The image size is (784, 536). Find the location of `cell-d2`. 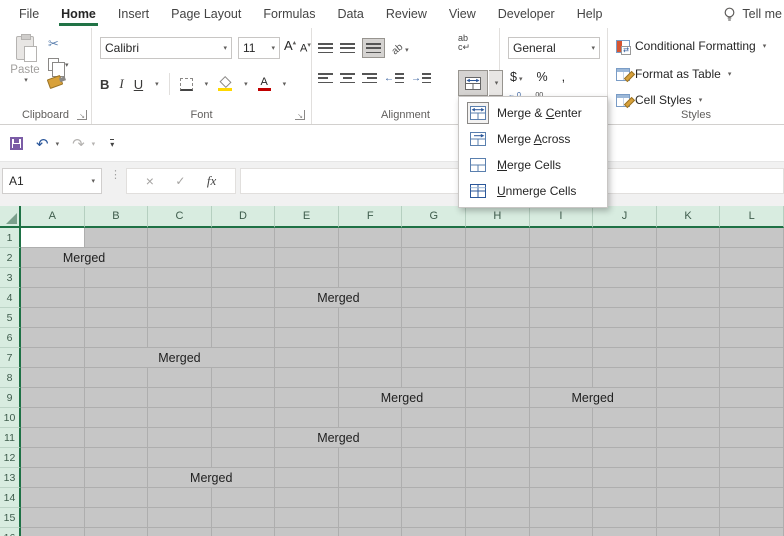

cell-d2 is located at coordinates (243, 258).